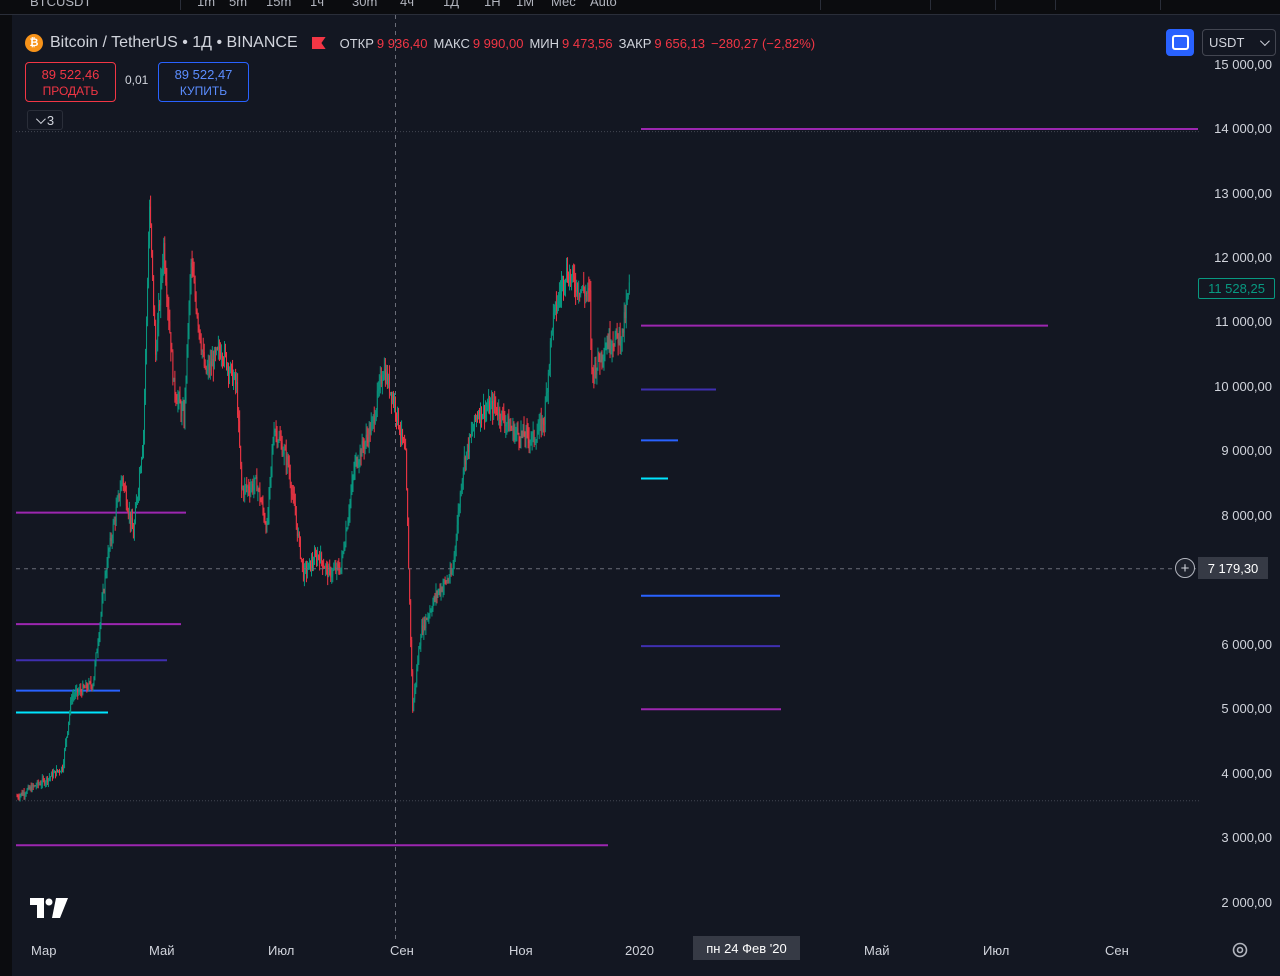  Describe the element at coordinates (238, 4) in the screenshot. I see `toolbar-item: 5m` at that location.